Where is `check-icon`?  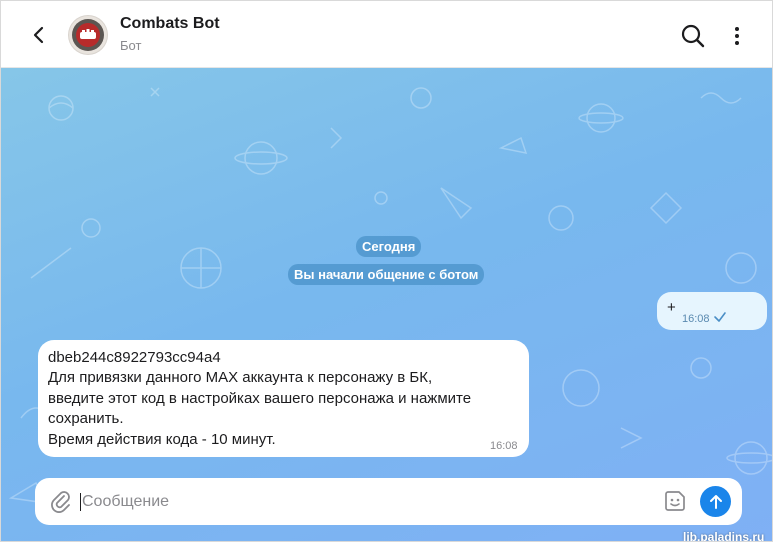 check-icon is located at coordinates (720, 317).